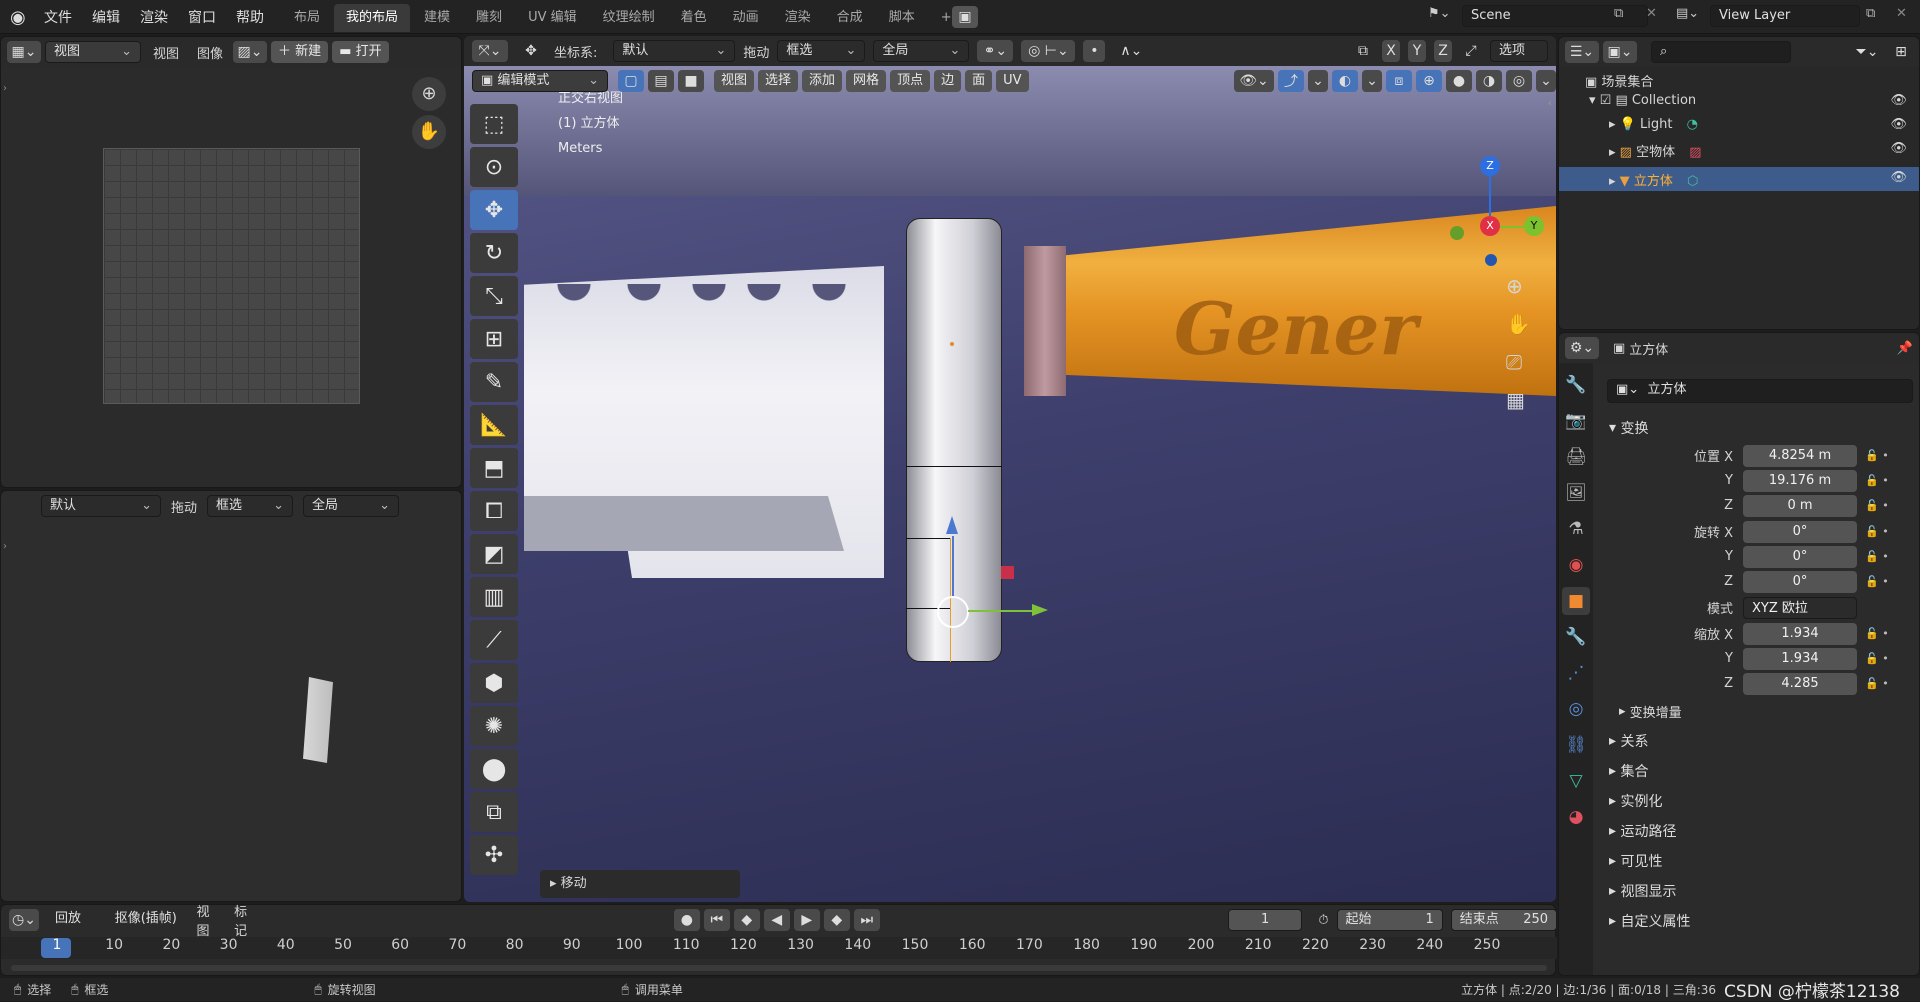 This screenshot has height=1002, width=1920. I want to click on uv-grid, so click(231, 276).